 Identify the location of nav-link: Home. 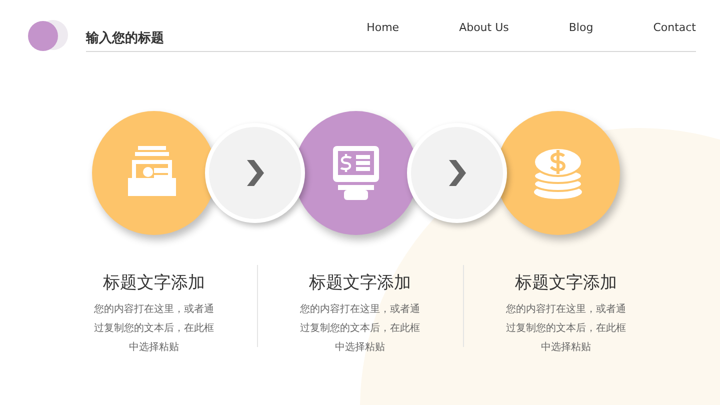
(383, 27).